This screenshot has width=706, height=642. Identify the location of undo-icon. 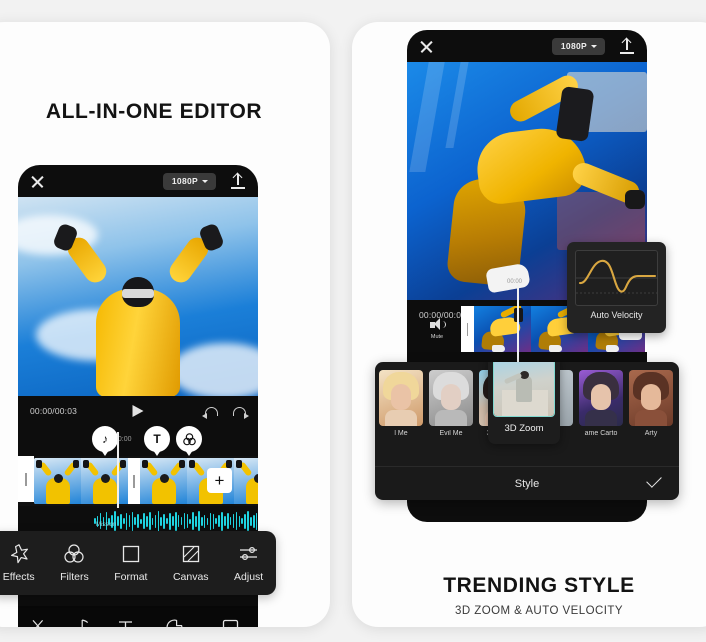
(210, 412).